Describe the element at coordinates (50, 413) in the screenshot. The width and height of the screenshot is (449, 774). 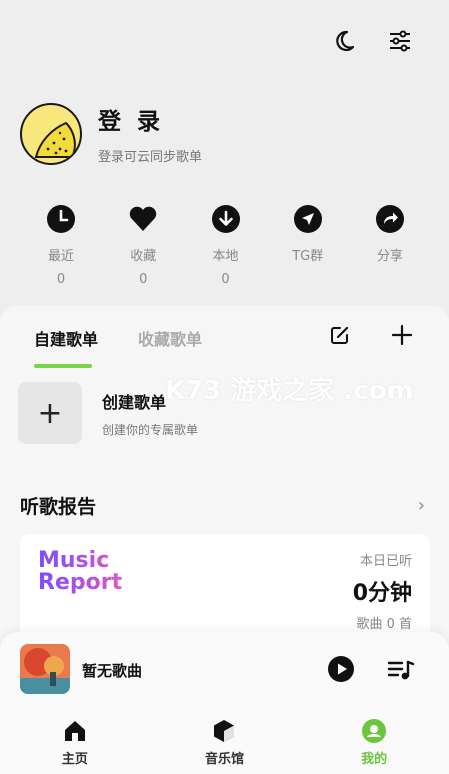
I see `create-playlist-button: +` at that location.